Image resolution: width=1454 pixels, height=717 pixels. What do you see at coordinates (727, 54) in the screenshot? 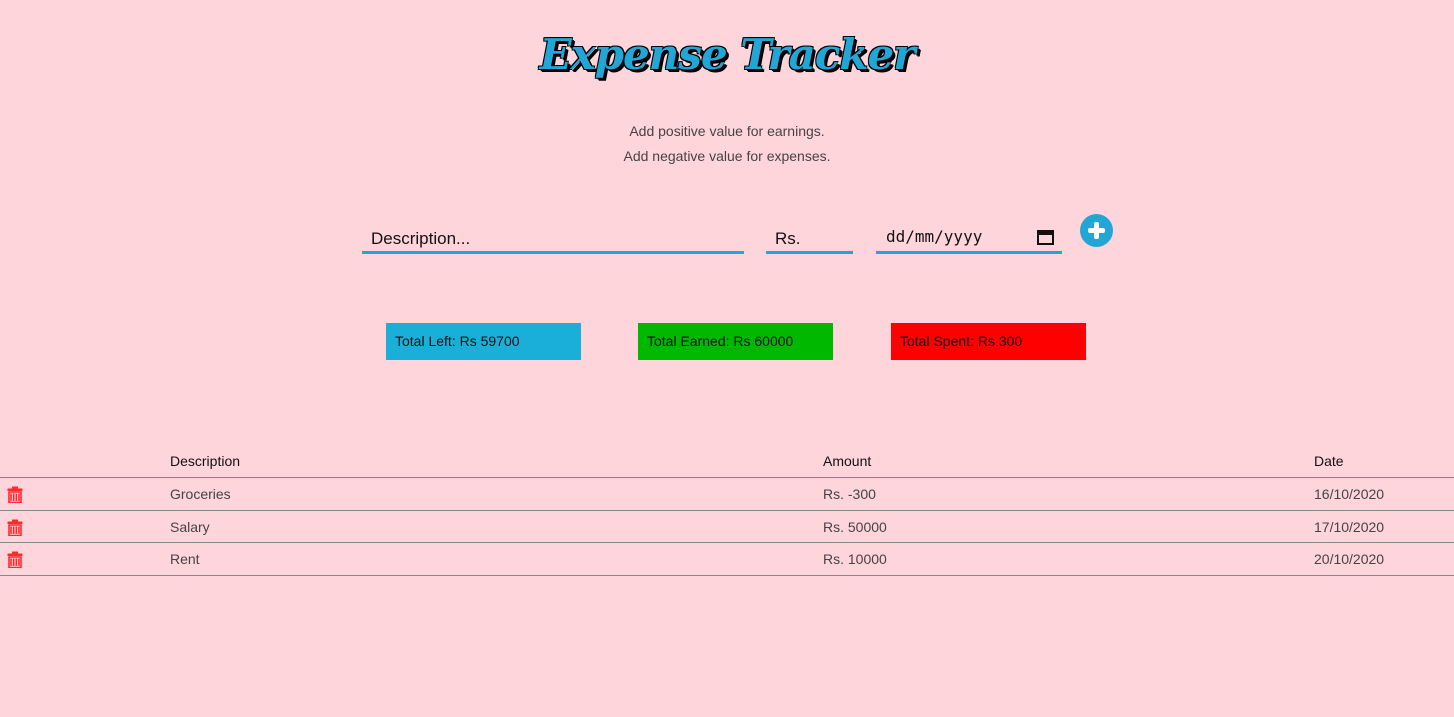
I see `page-title: Expense Tracker` at bounding box center [727, 54].